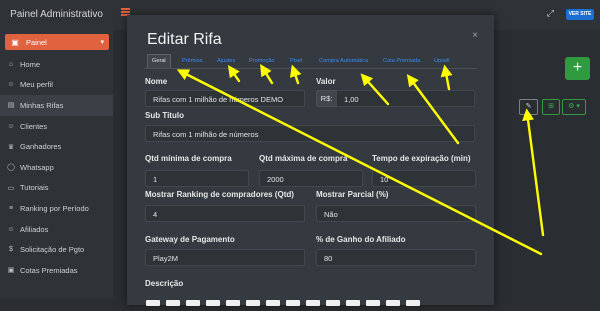 This screenshot has width=600, height=311. What do you see at coordinates (234, 74) in the screenshot?
I see `arrow-ajustes` at bounding box center [234, 74].